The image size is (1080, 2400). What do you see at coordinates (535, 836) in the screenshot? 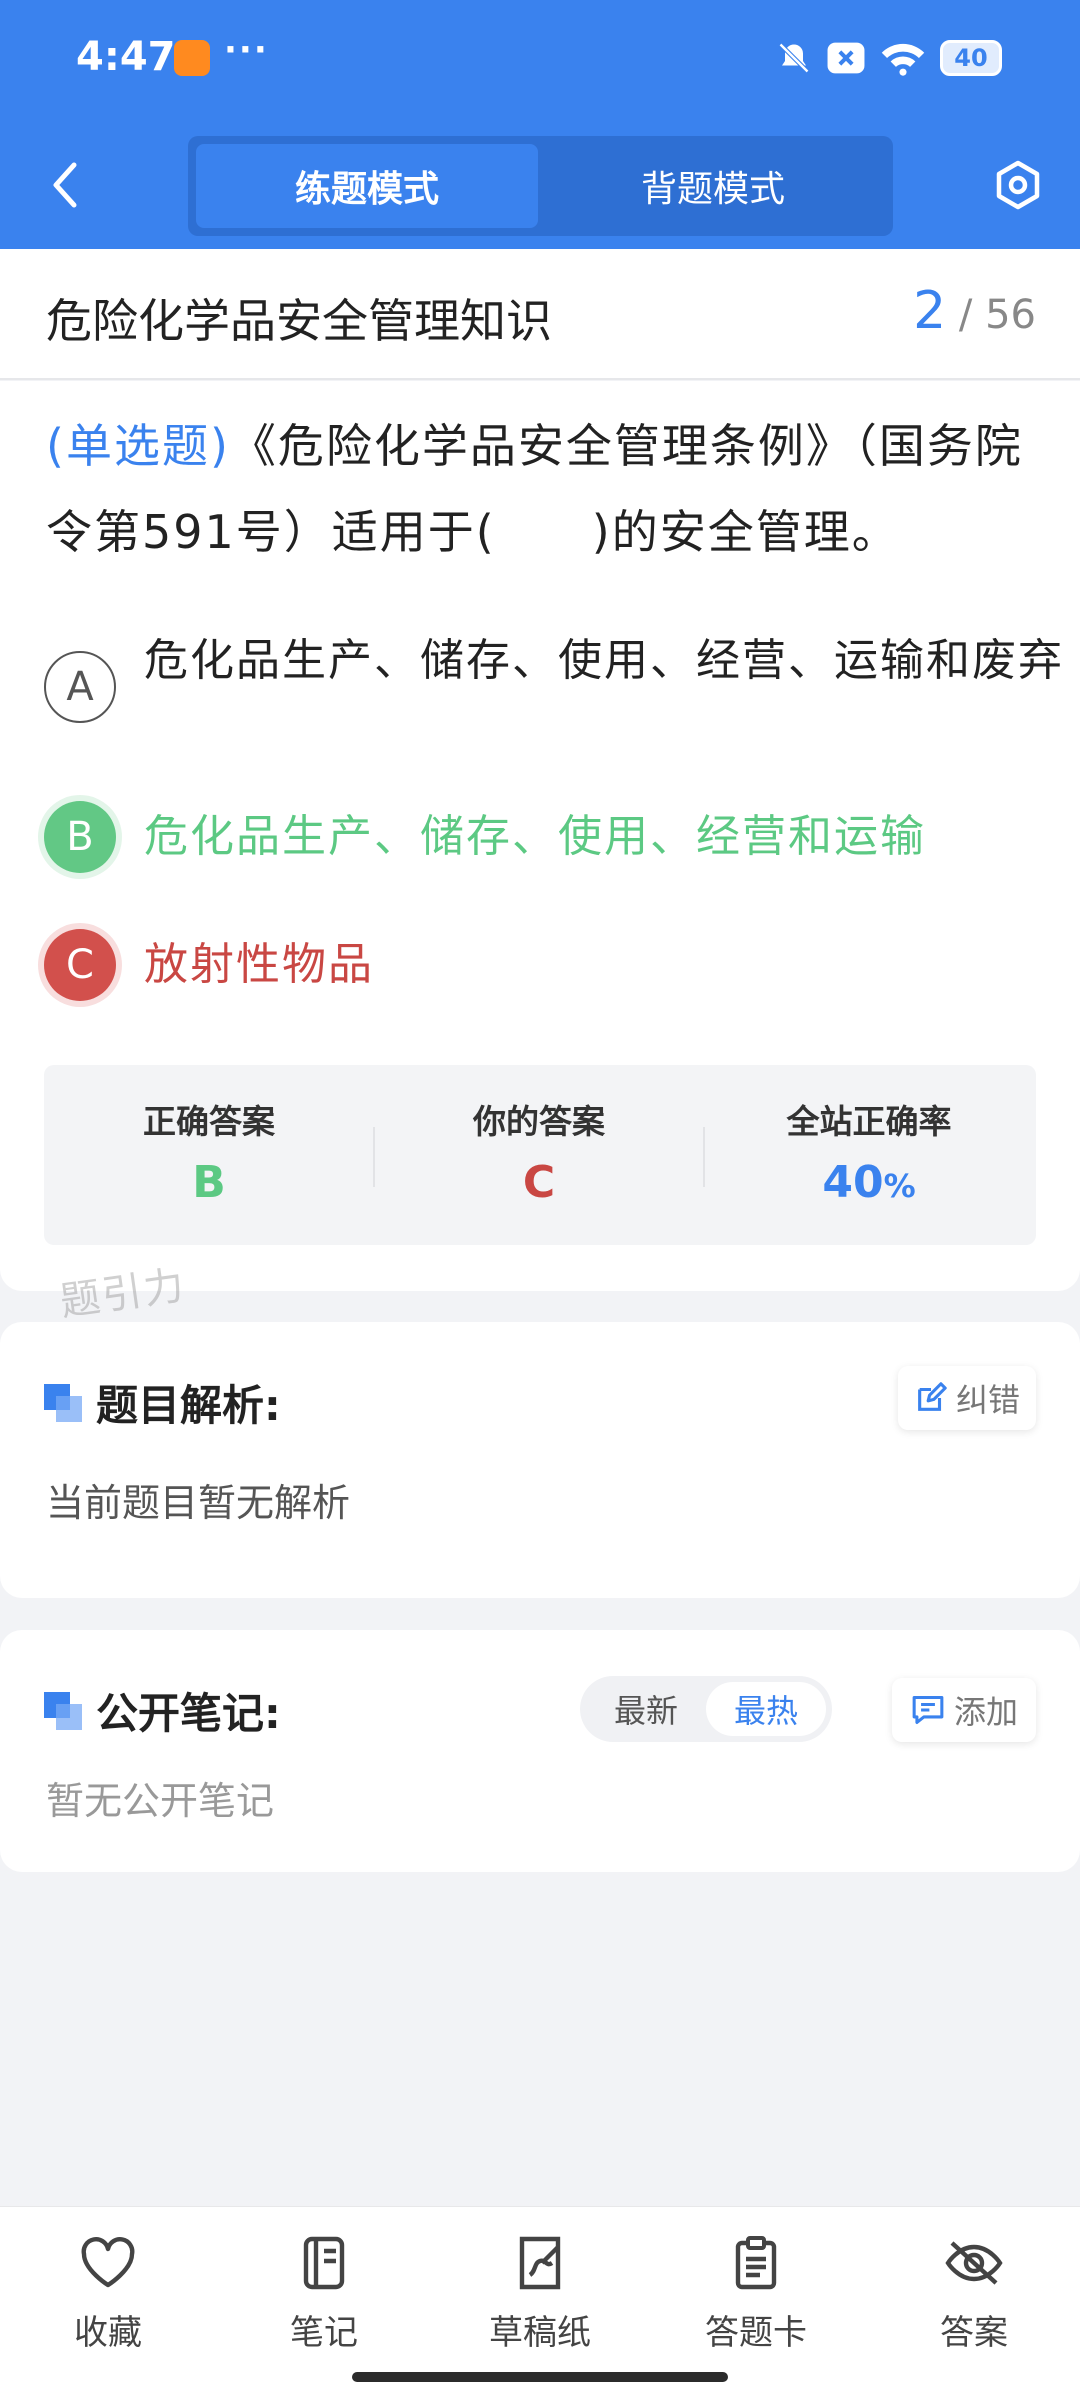
I see `option-b-text: 危化品生产、储存、使用、经营和运输` at bounding box center [535, 836].